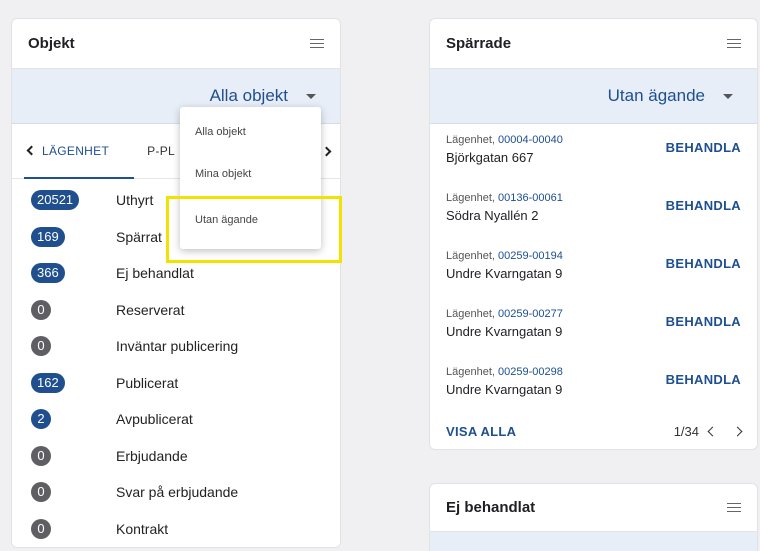 The width and height of the screenshot is (760, 551). Describe the element at coordinates (593, 44) in the screenshot. I see `sparrade-card-header: Spärrade` at that location.